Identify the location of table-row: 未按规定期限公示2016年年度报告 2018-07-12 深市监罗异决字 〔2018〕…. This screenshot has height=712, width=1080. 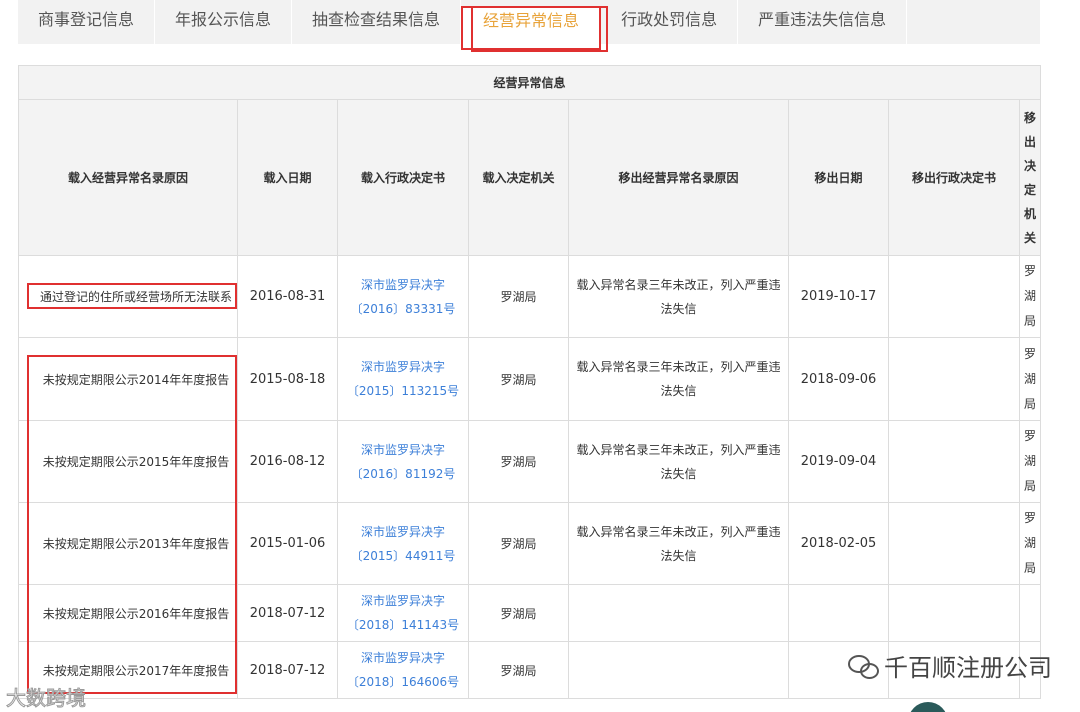
(530, 613).